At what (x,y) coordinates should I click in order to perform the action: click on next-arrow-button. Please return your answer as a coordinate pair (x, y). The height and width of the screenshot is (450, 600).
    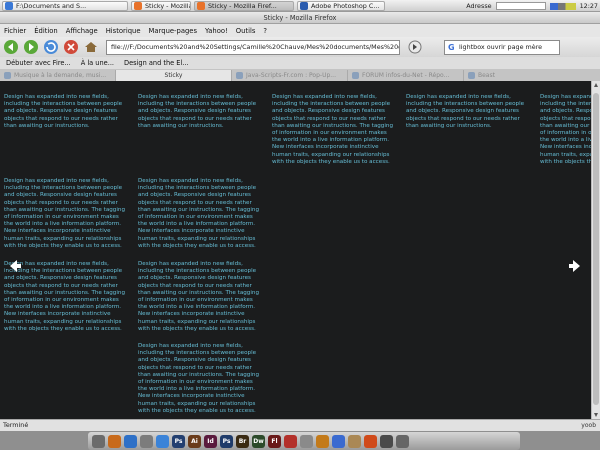
    Looking at the image, I should click on (575, 266).